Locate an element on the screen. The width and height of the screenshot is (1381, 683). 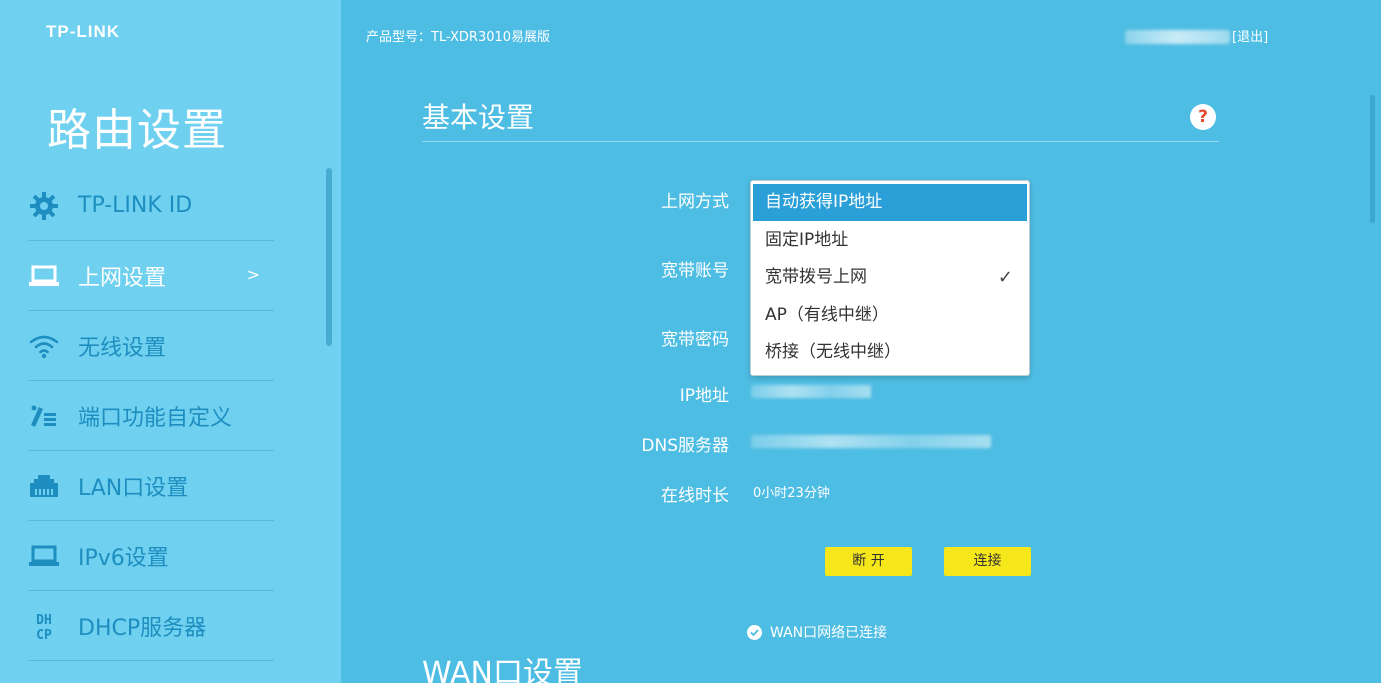
dns-label: DNS服务器 is located at coordinates (685, 446).